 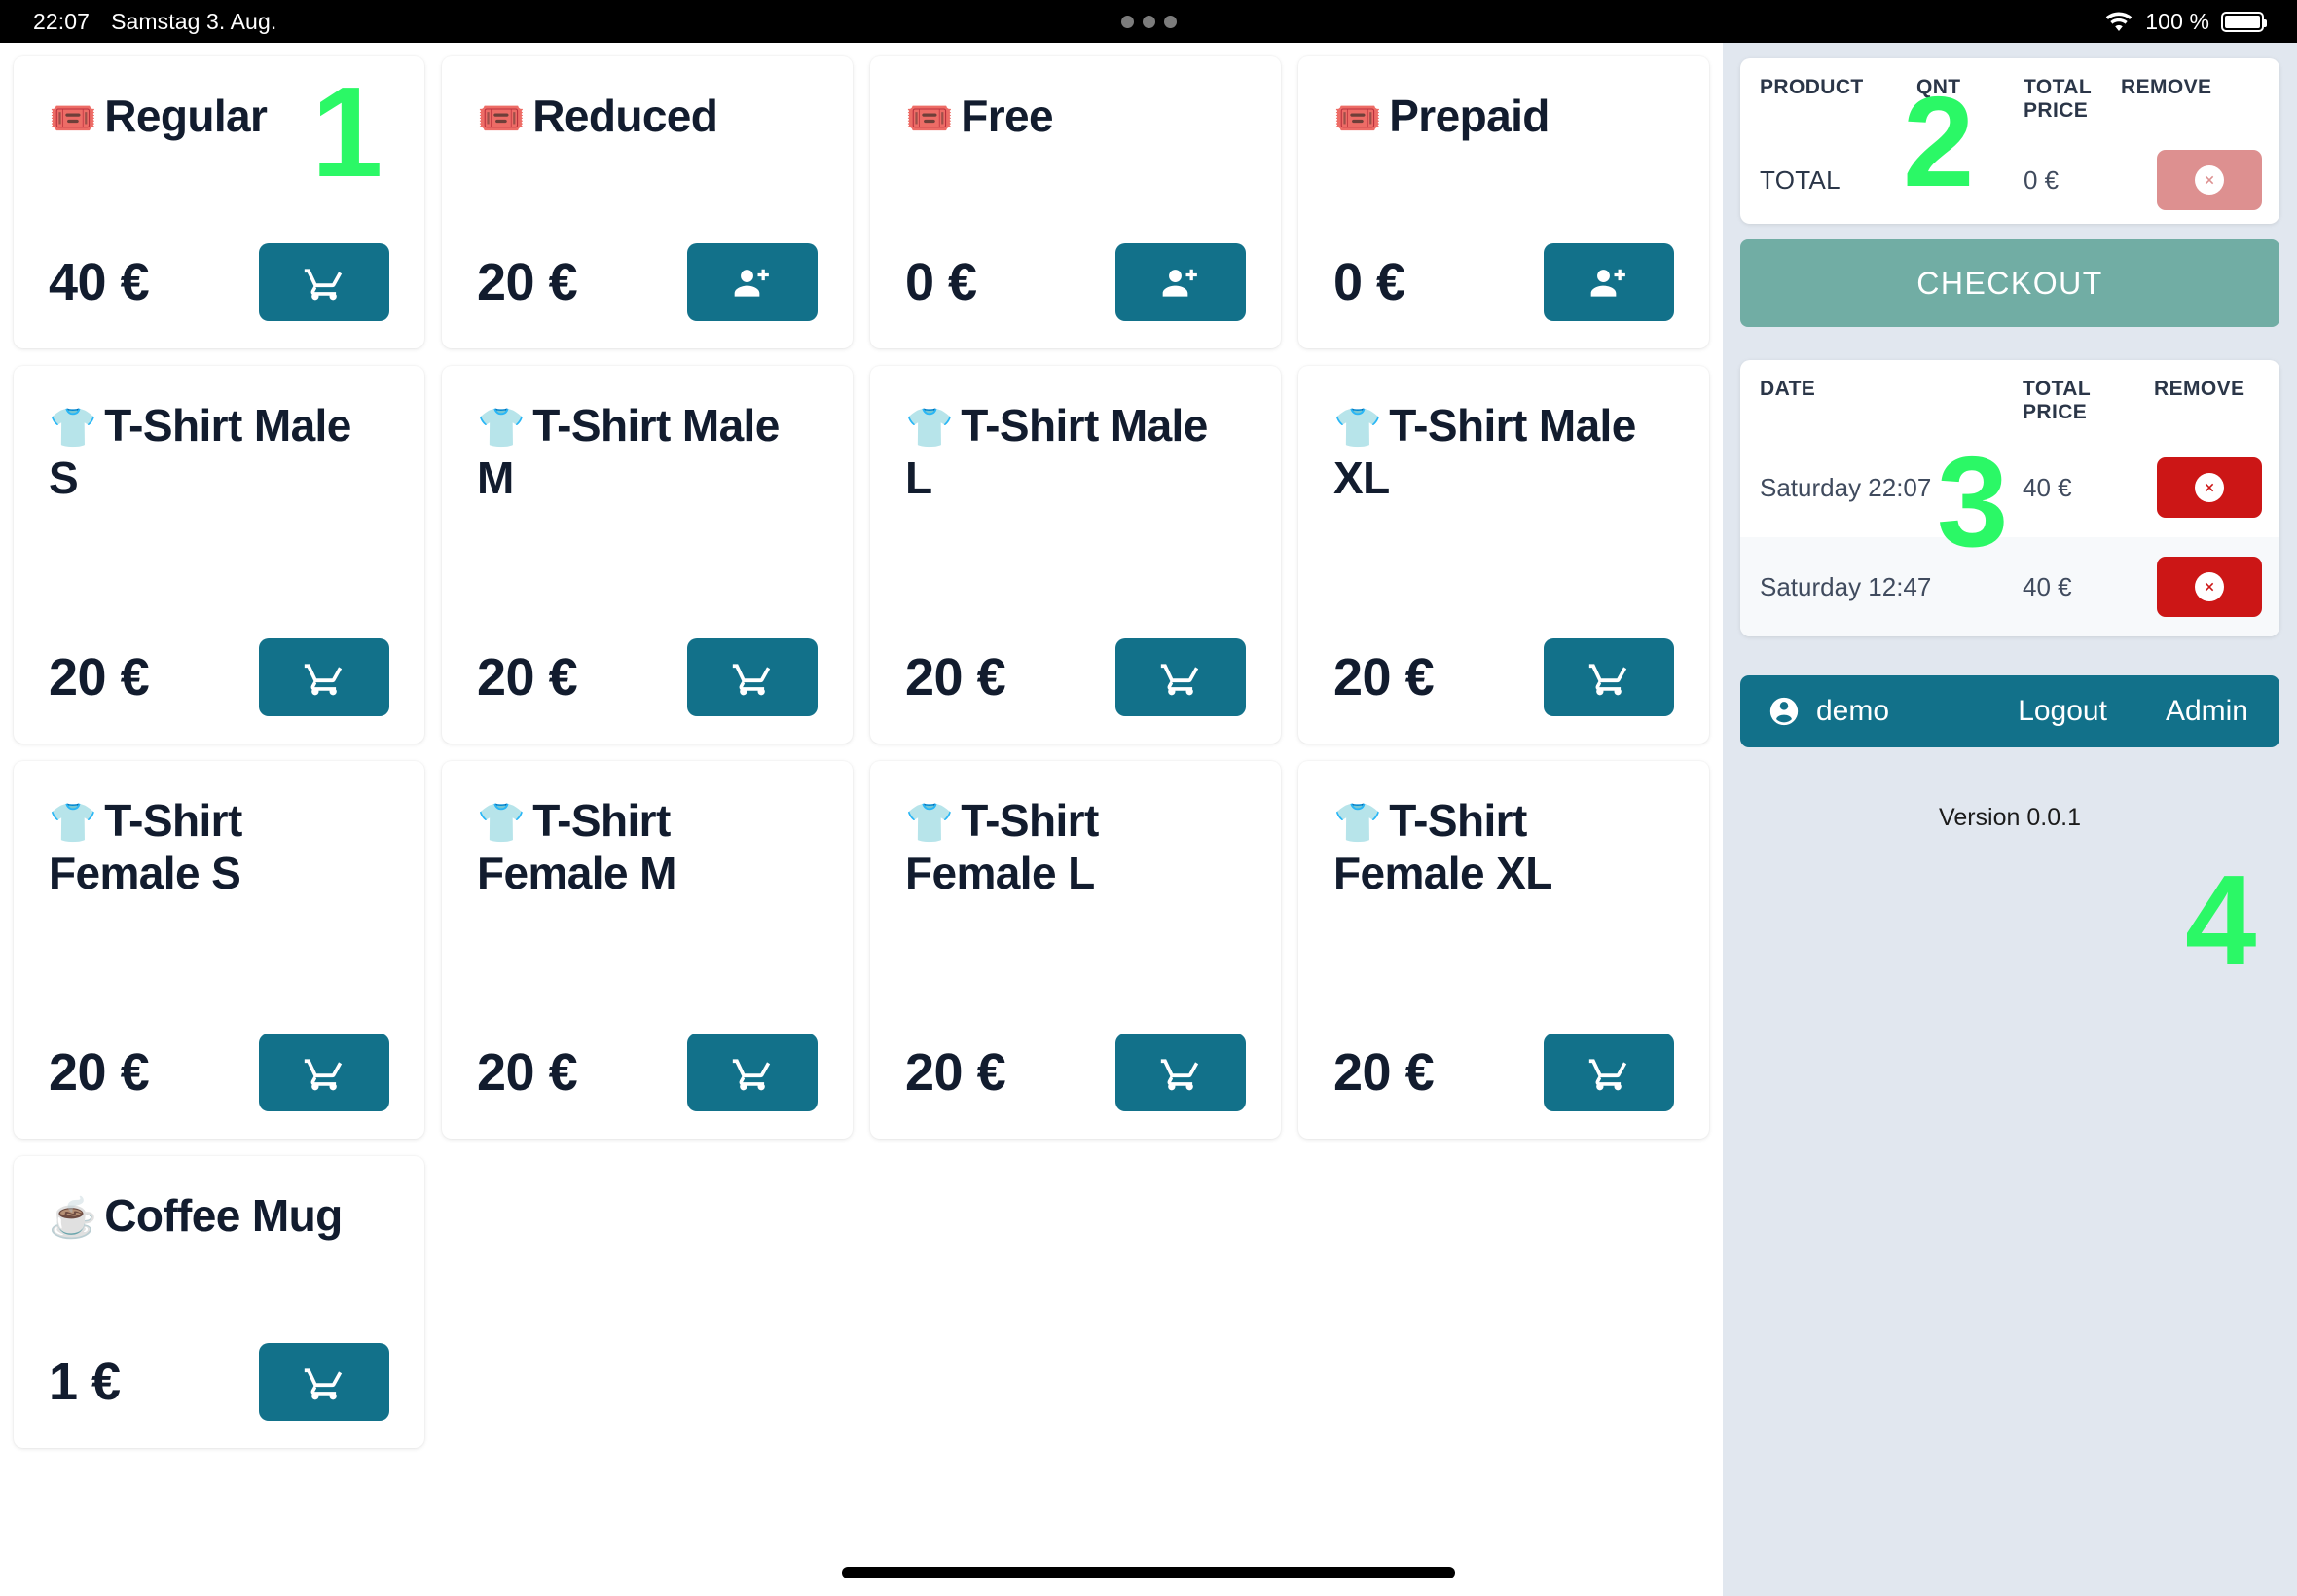 What do you see at coordinates (2119, 21) in the screenshot?
I see `wifi-icon` at bounding box center [2119, 21].